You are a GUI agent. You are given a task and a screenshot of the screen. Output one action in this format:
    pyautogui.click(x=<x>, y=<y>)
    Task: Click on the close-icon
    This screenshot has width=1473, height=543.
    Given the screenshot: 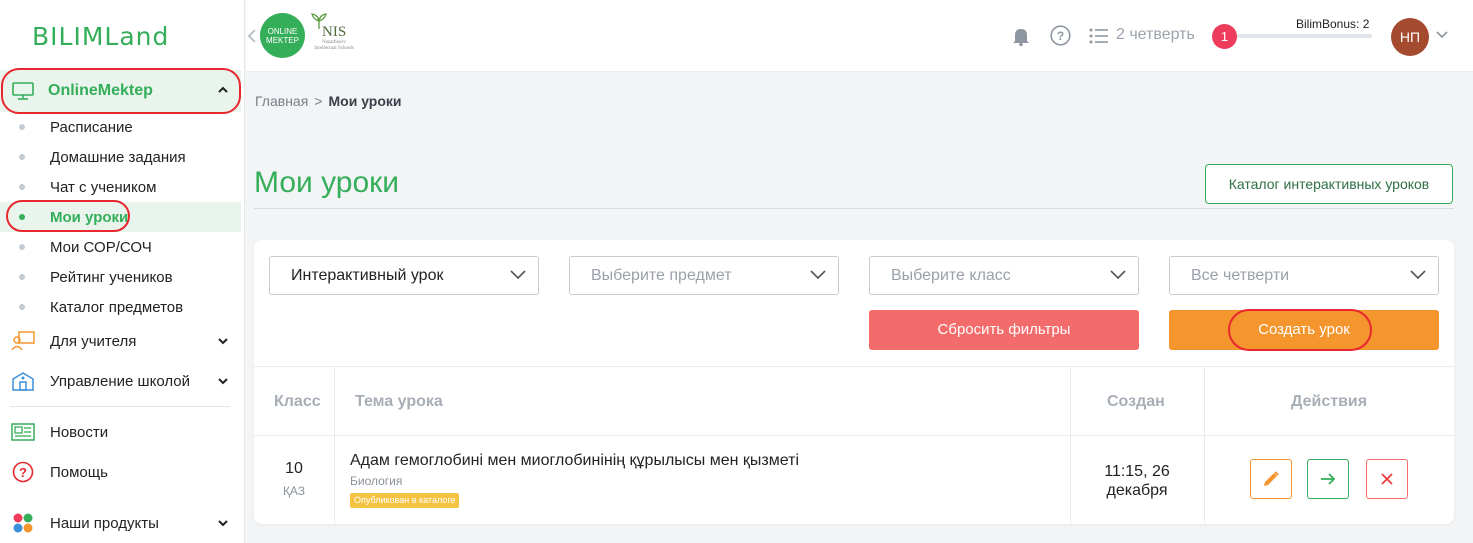 What is the action you would take?
    pyautogui.click(x=1387, y=479)
    